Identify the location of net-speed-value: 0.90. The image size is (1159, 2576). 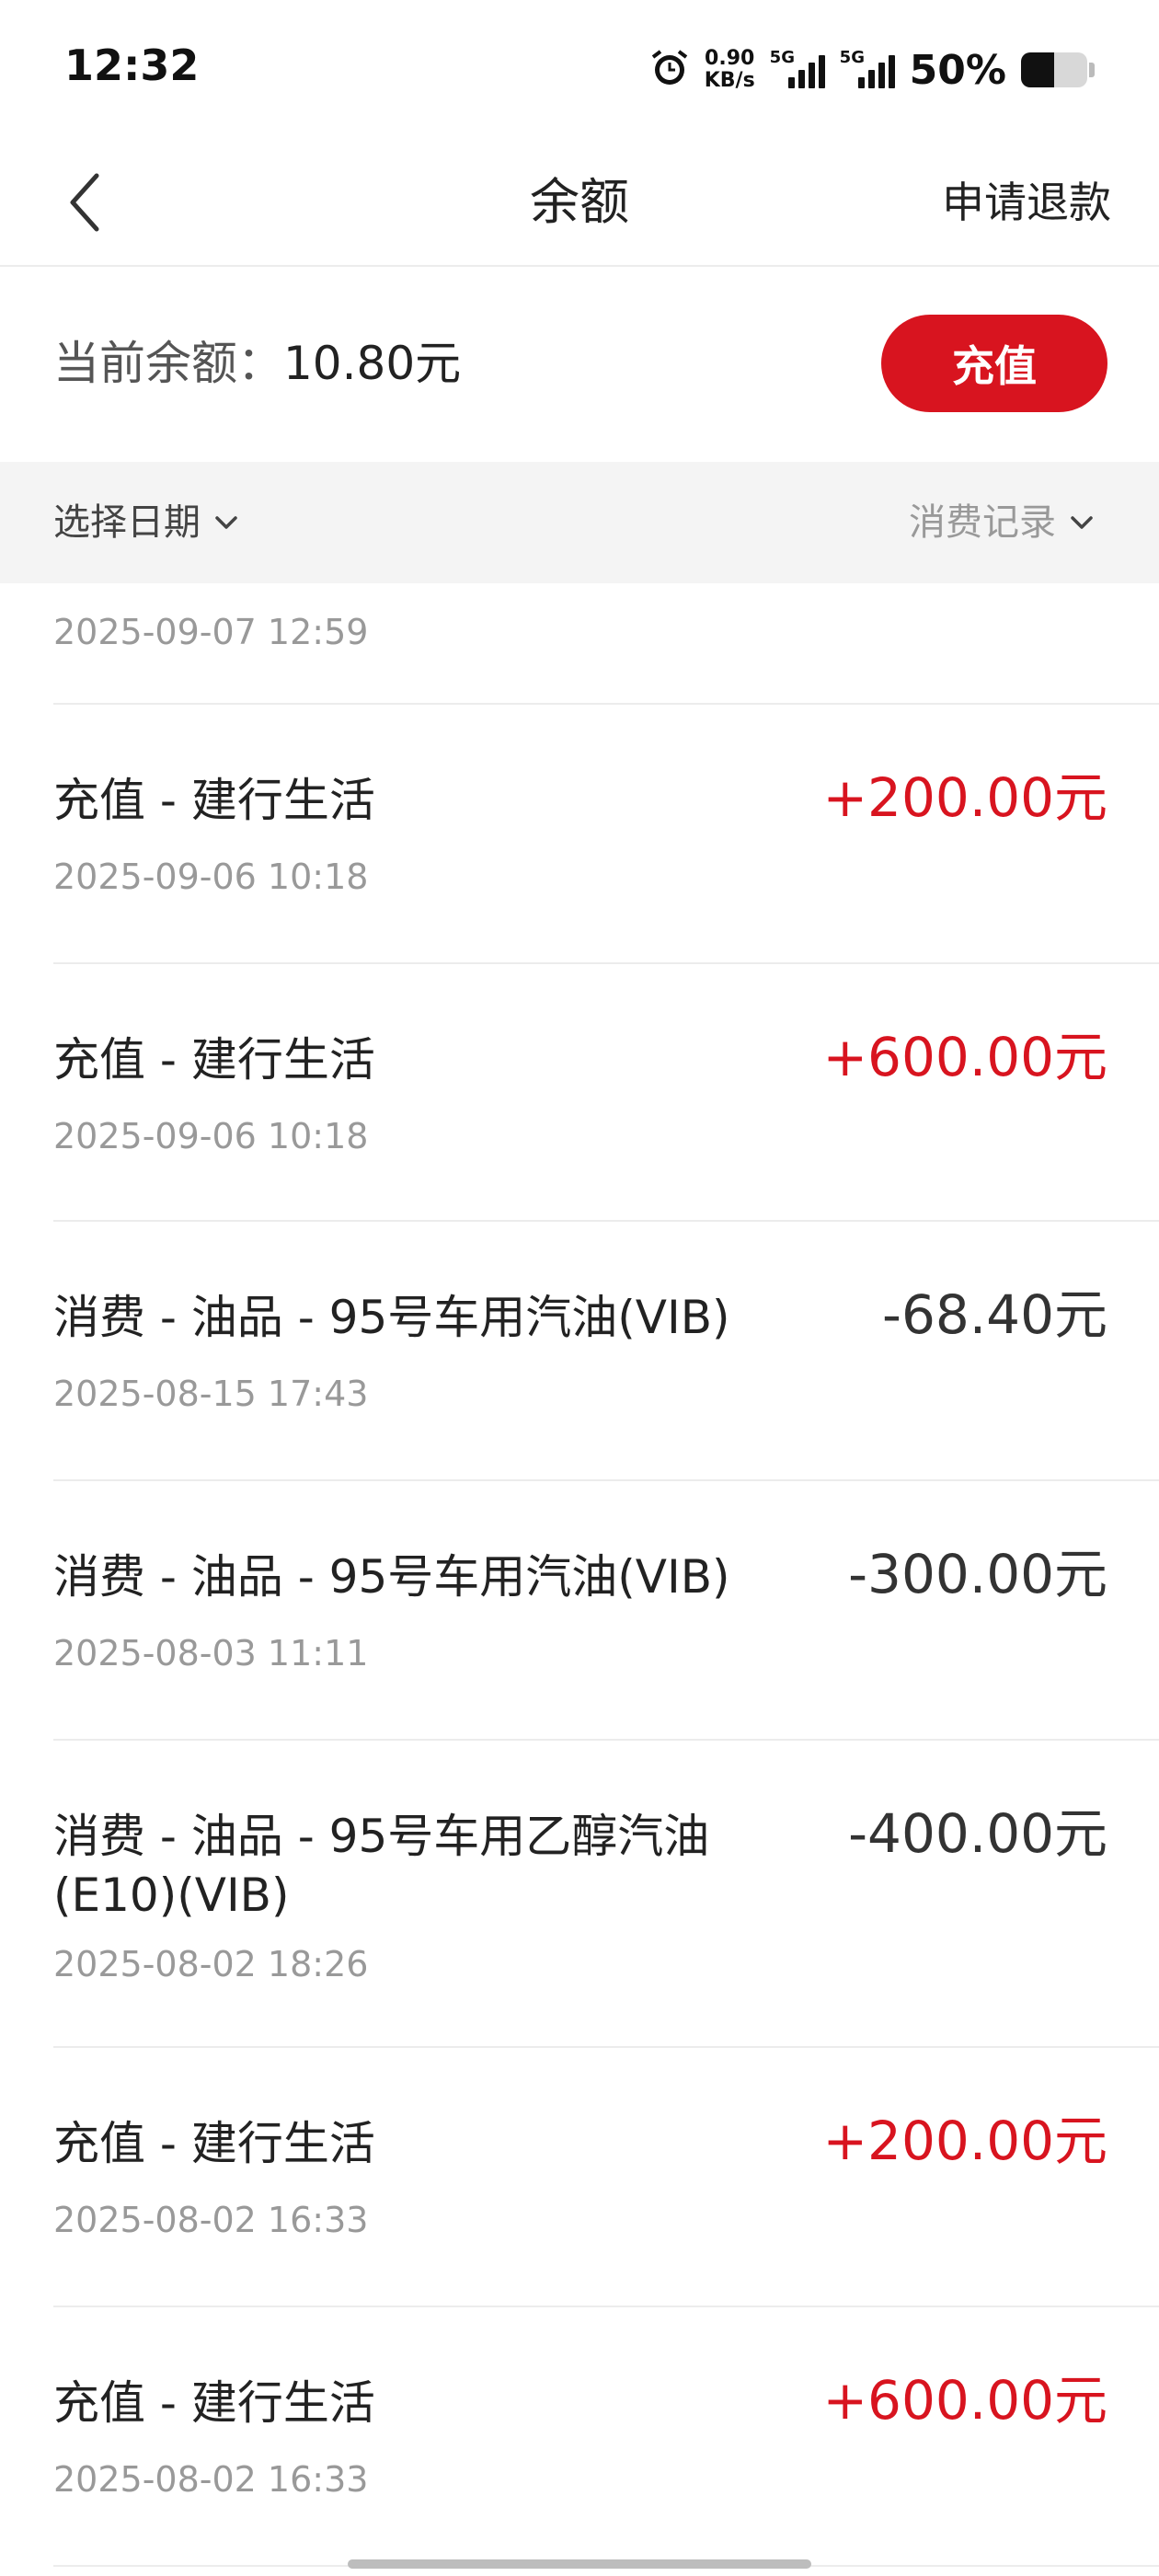
(730, 58).